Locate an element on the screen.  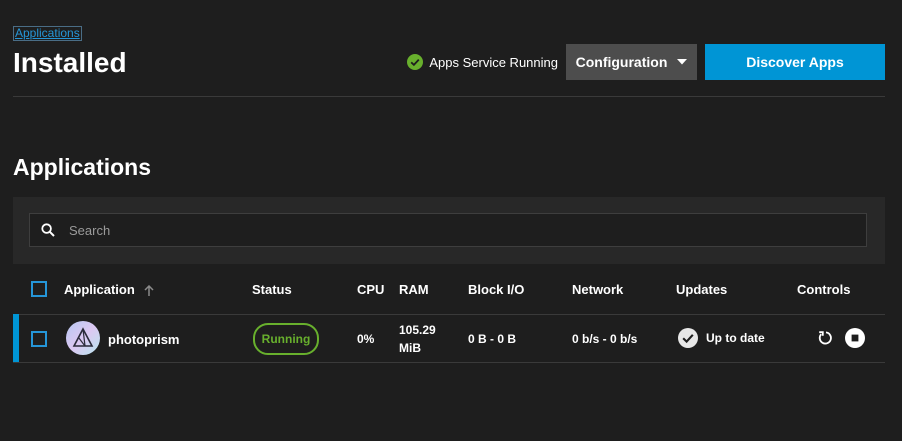
discover-apps-button: Discover Apps is located at coordinates (795, 62).